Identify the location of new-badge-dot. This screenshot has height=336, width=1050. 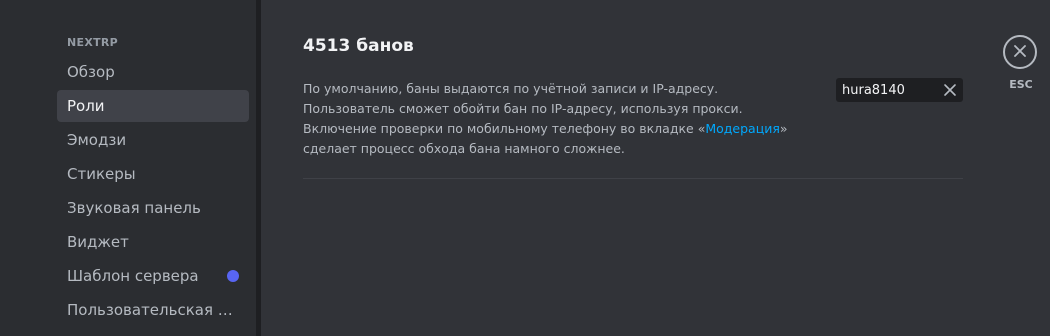
(233, 276).